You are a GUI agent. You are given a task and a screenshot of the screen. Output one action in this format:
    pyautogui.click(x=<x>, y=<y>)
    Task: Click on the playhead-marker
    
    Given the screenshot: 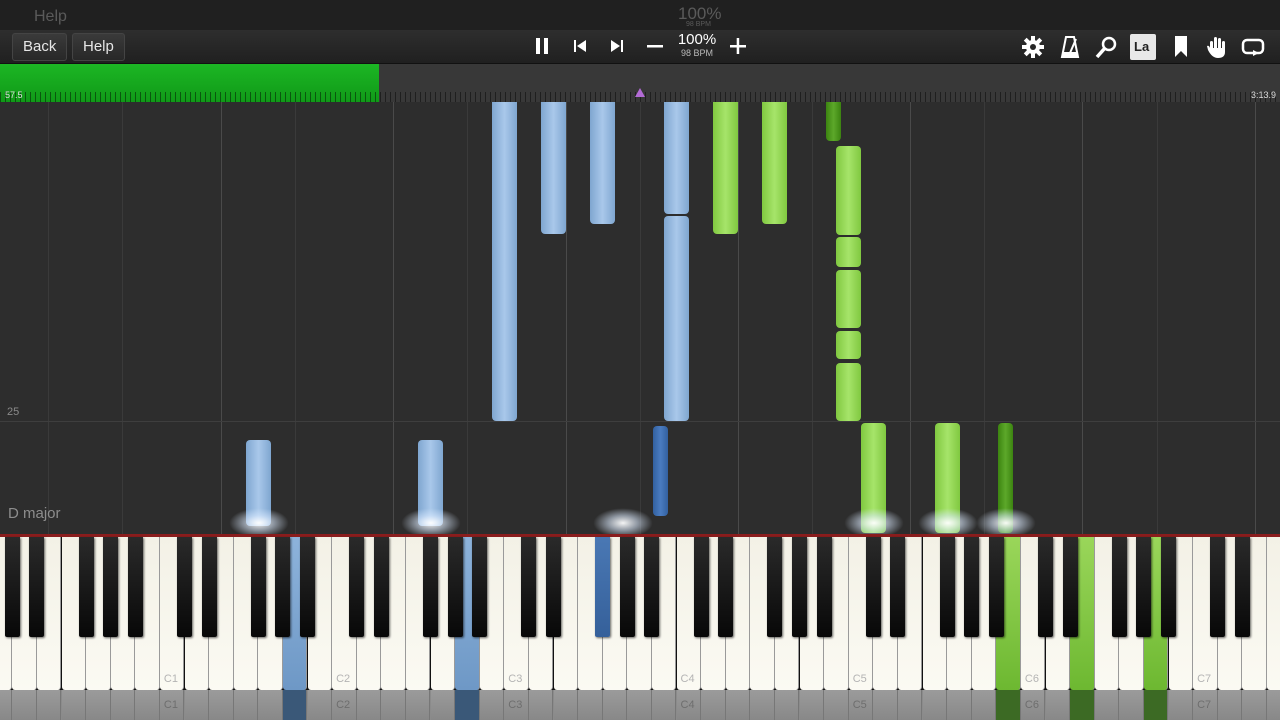 What is the action you would take?
    pyautogui.click(x=640, y=92)
    